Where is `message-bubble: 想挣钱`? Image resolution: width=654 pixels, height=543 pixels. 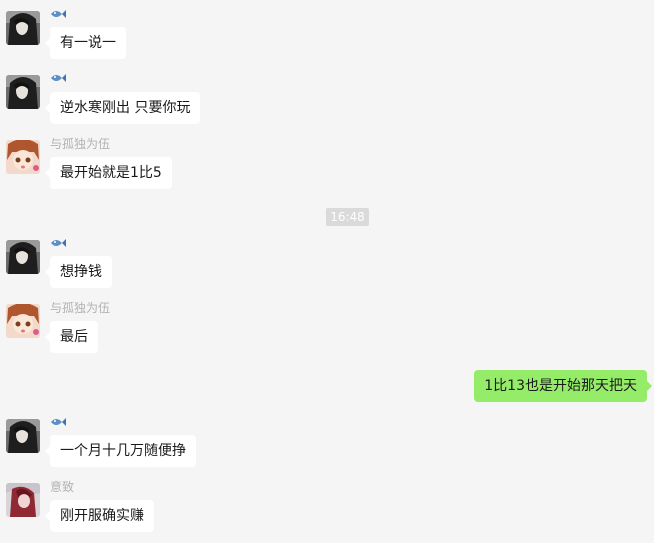 message-bubble: 想挣钱 is located at coordinates (78, 272).